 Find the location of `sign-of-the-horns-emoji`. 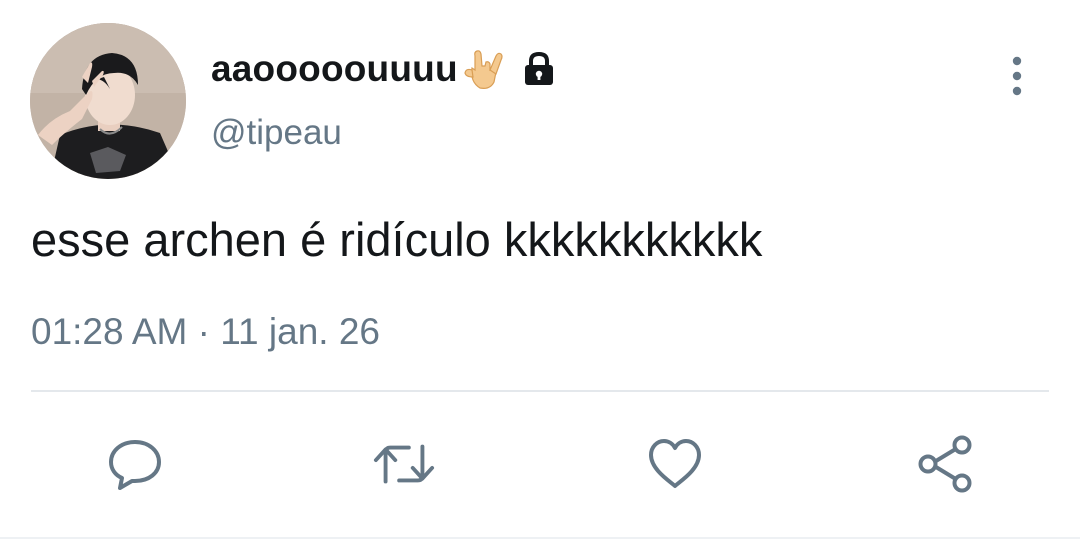

sign-of-the-horns-emoji is located at coordinates (483, 69).